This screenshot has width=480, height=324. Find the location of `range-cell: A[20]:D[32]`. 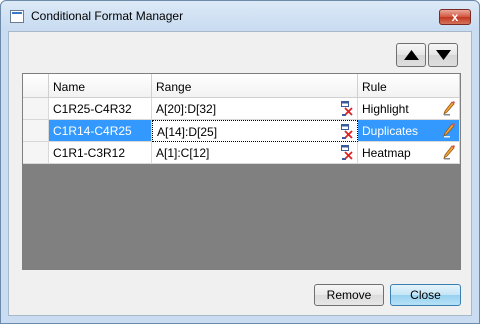

range-cell: A[20]:D[32] is located at coordinates (255, 109).